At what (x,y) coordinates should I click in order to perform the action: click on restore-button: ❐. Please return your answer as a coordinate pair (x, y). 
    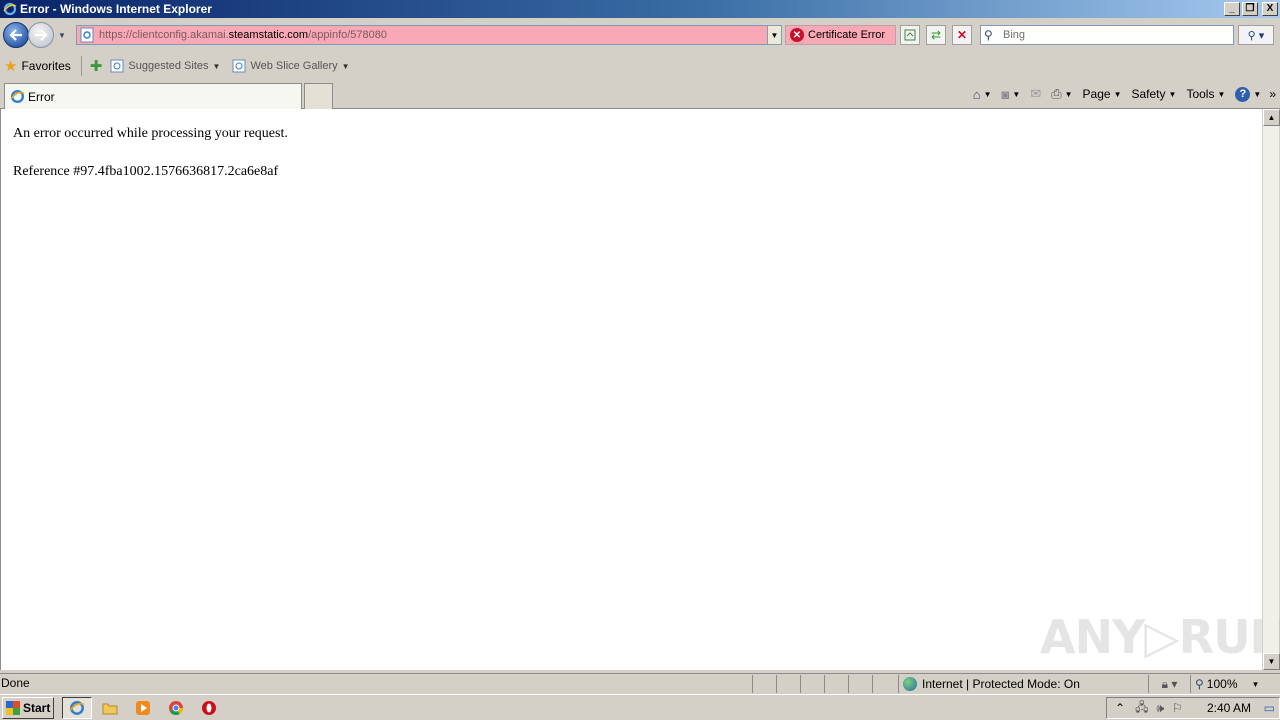
    Looking at the image, I should click on (1250, 9).